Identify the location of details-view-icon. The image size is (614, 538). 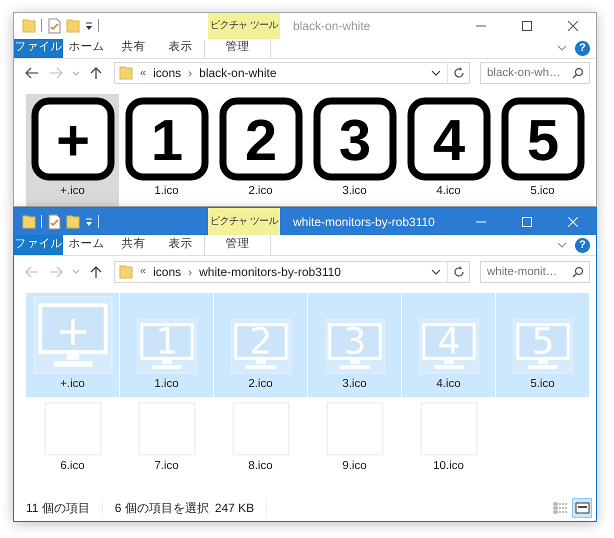
(560, 507).